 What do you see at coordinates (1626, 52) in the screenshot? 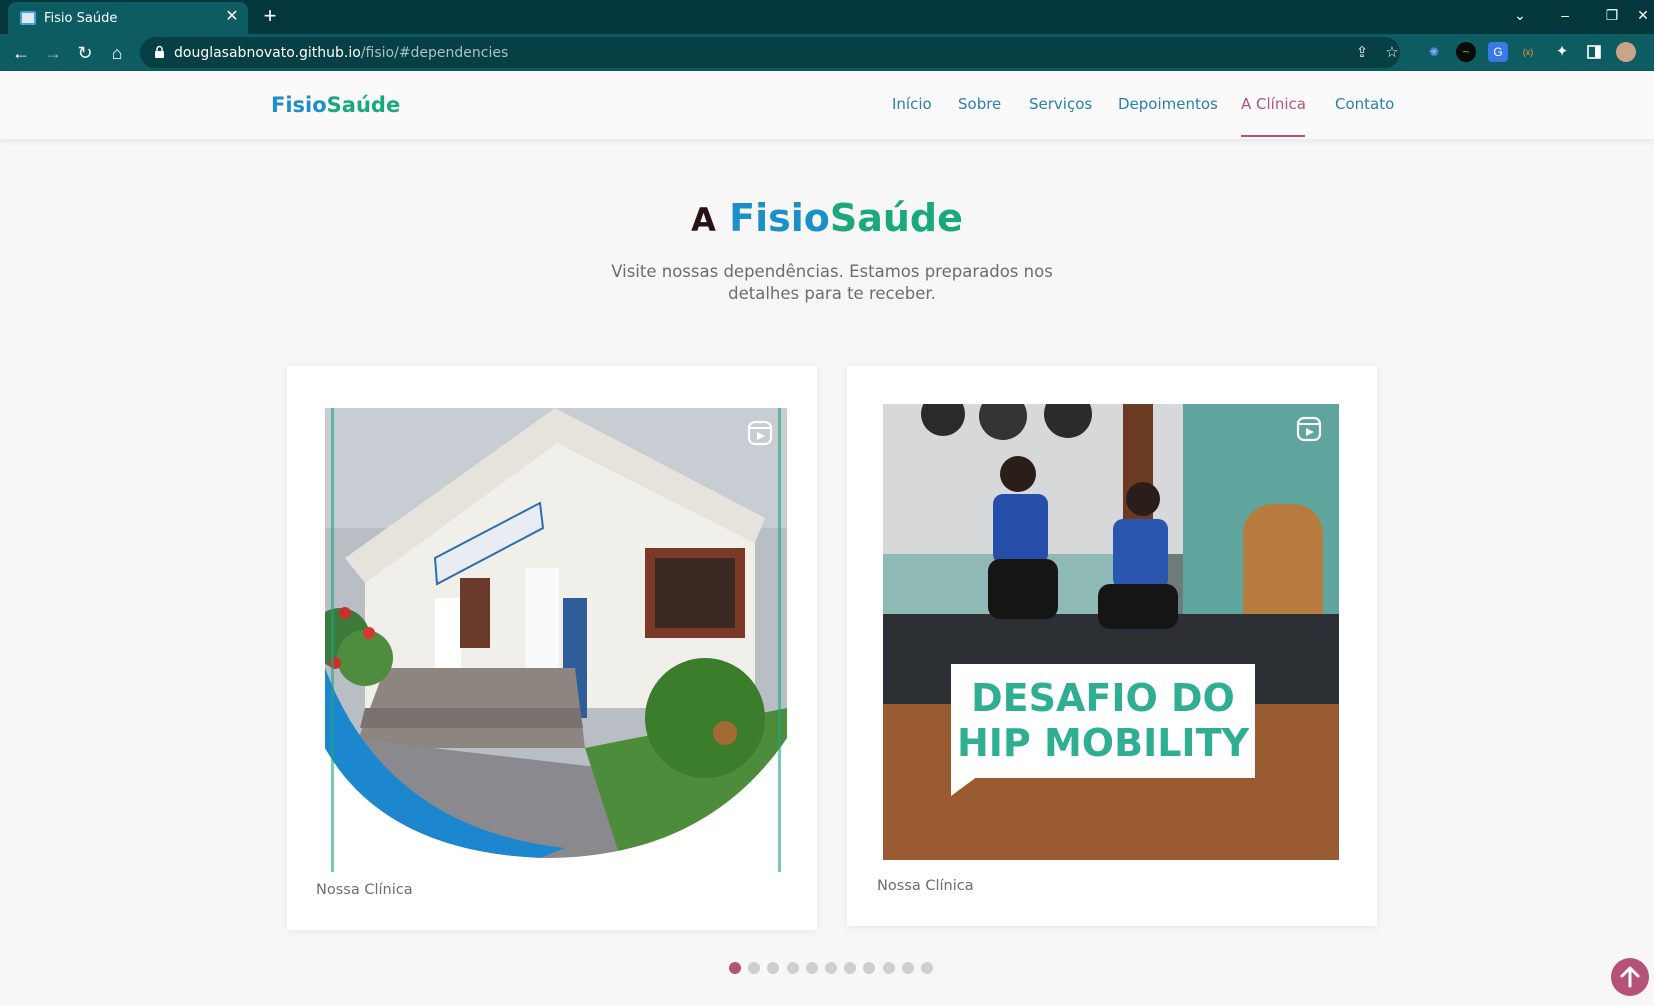
I see `profile-avatar` at bounding box center [1626, 52].